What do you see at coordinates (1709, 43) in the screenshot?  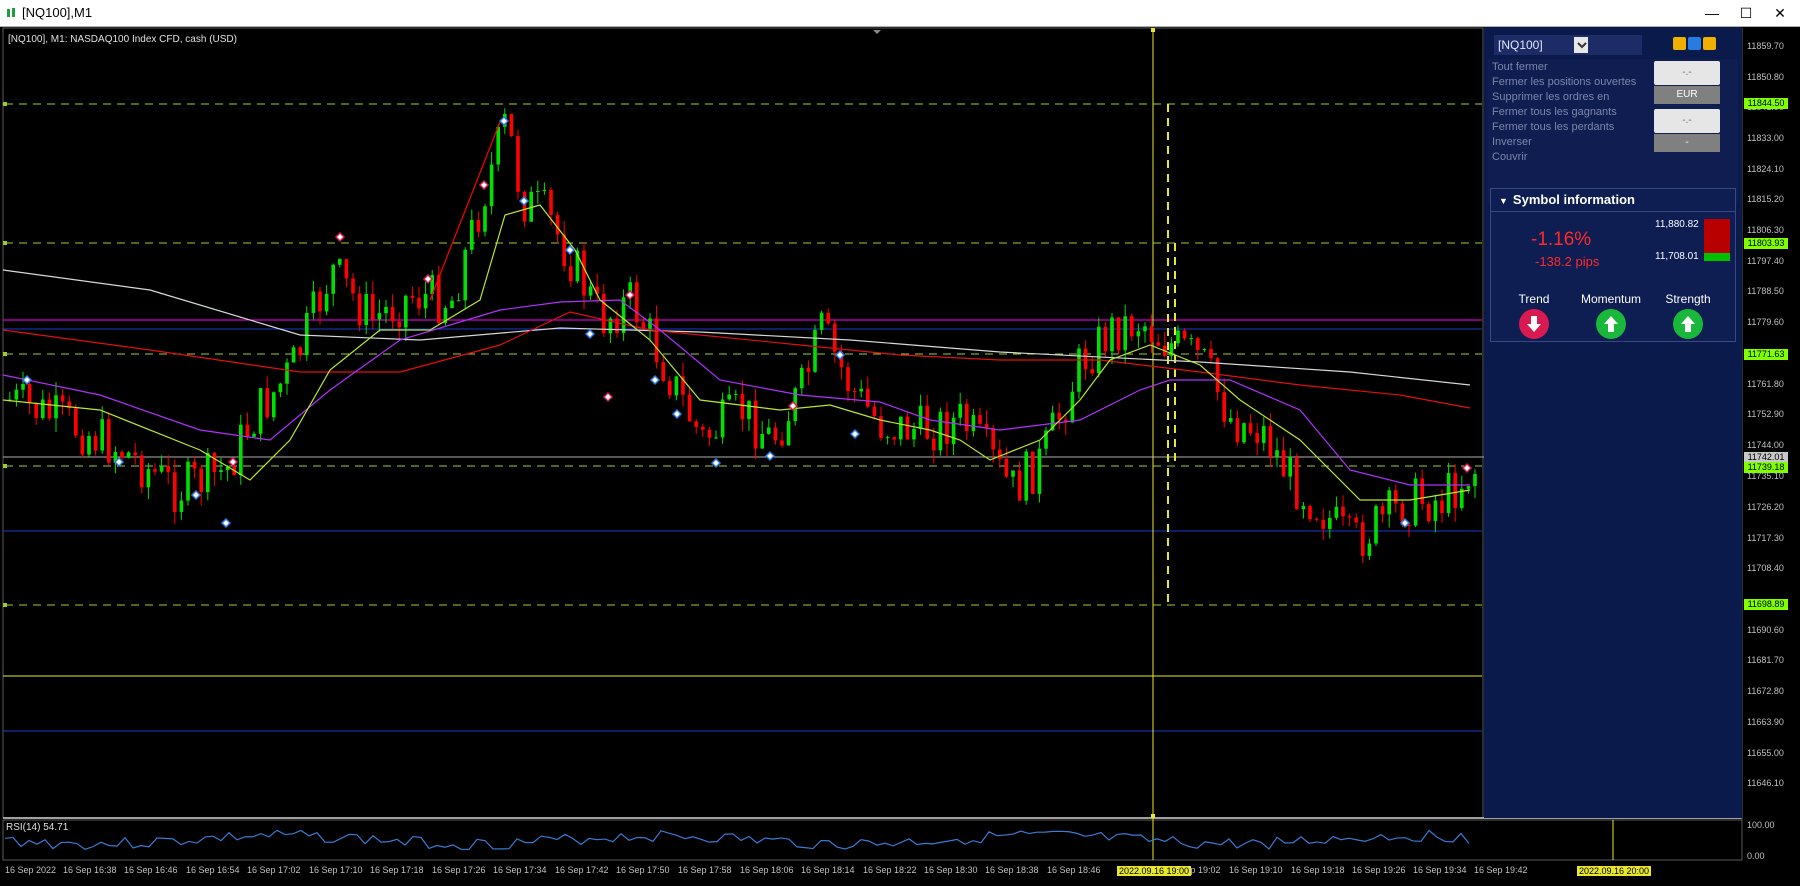 I see `expand-icon` at bounding box center [1709, 43].